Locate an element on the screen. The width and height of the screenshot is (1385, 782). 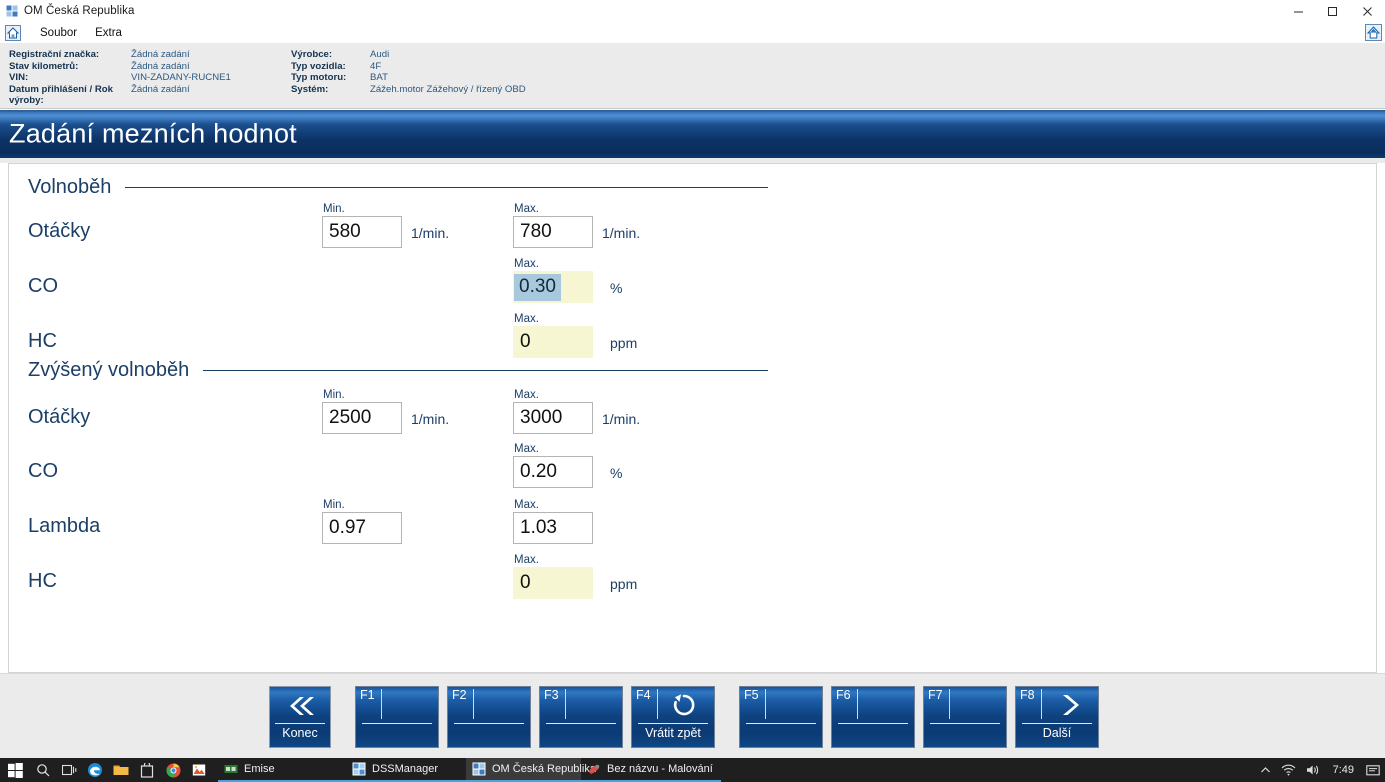
input-idle-hc-max is located at coordinates (553, 342).